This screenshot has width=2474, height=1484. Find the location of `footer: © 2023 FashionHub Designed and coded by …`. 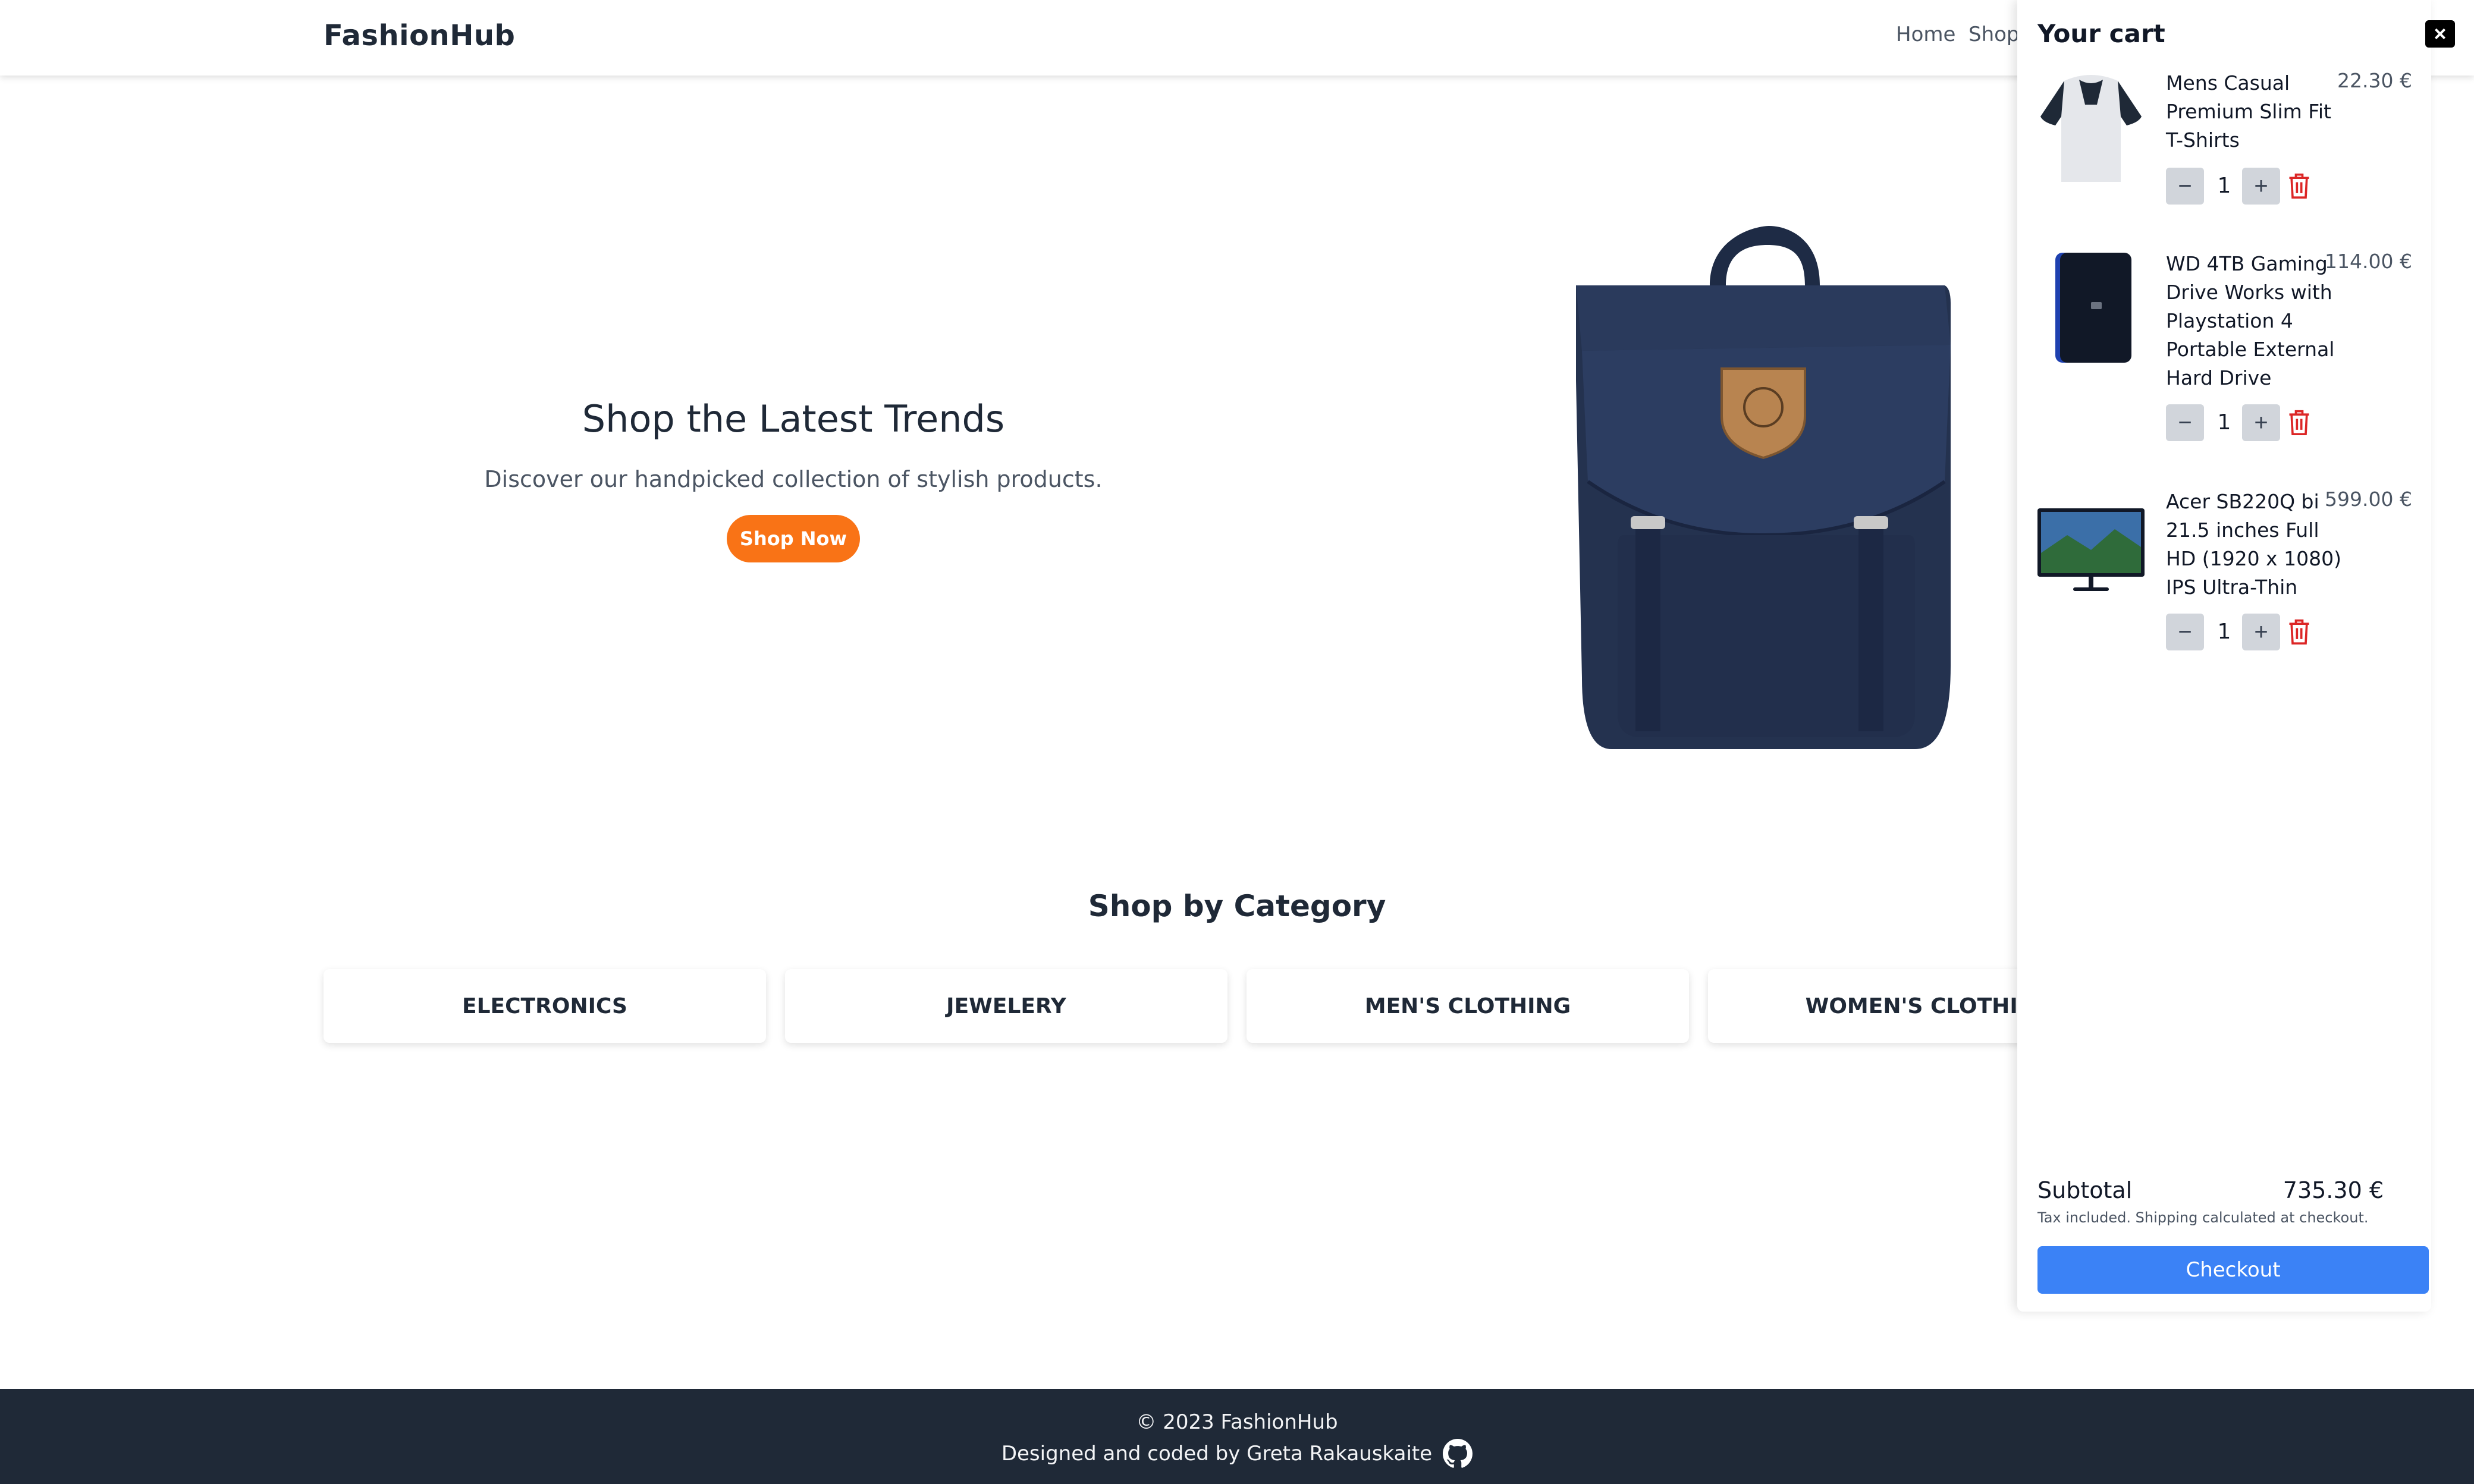

footer: © 2023 FashionHub Designed and coded by … is located at coordinates (1237, 1436).